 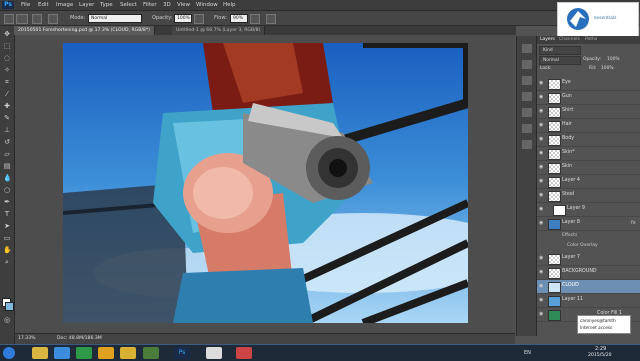 I want to click on actions-panel-icon, so click(x=527, y=64).